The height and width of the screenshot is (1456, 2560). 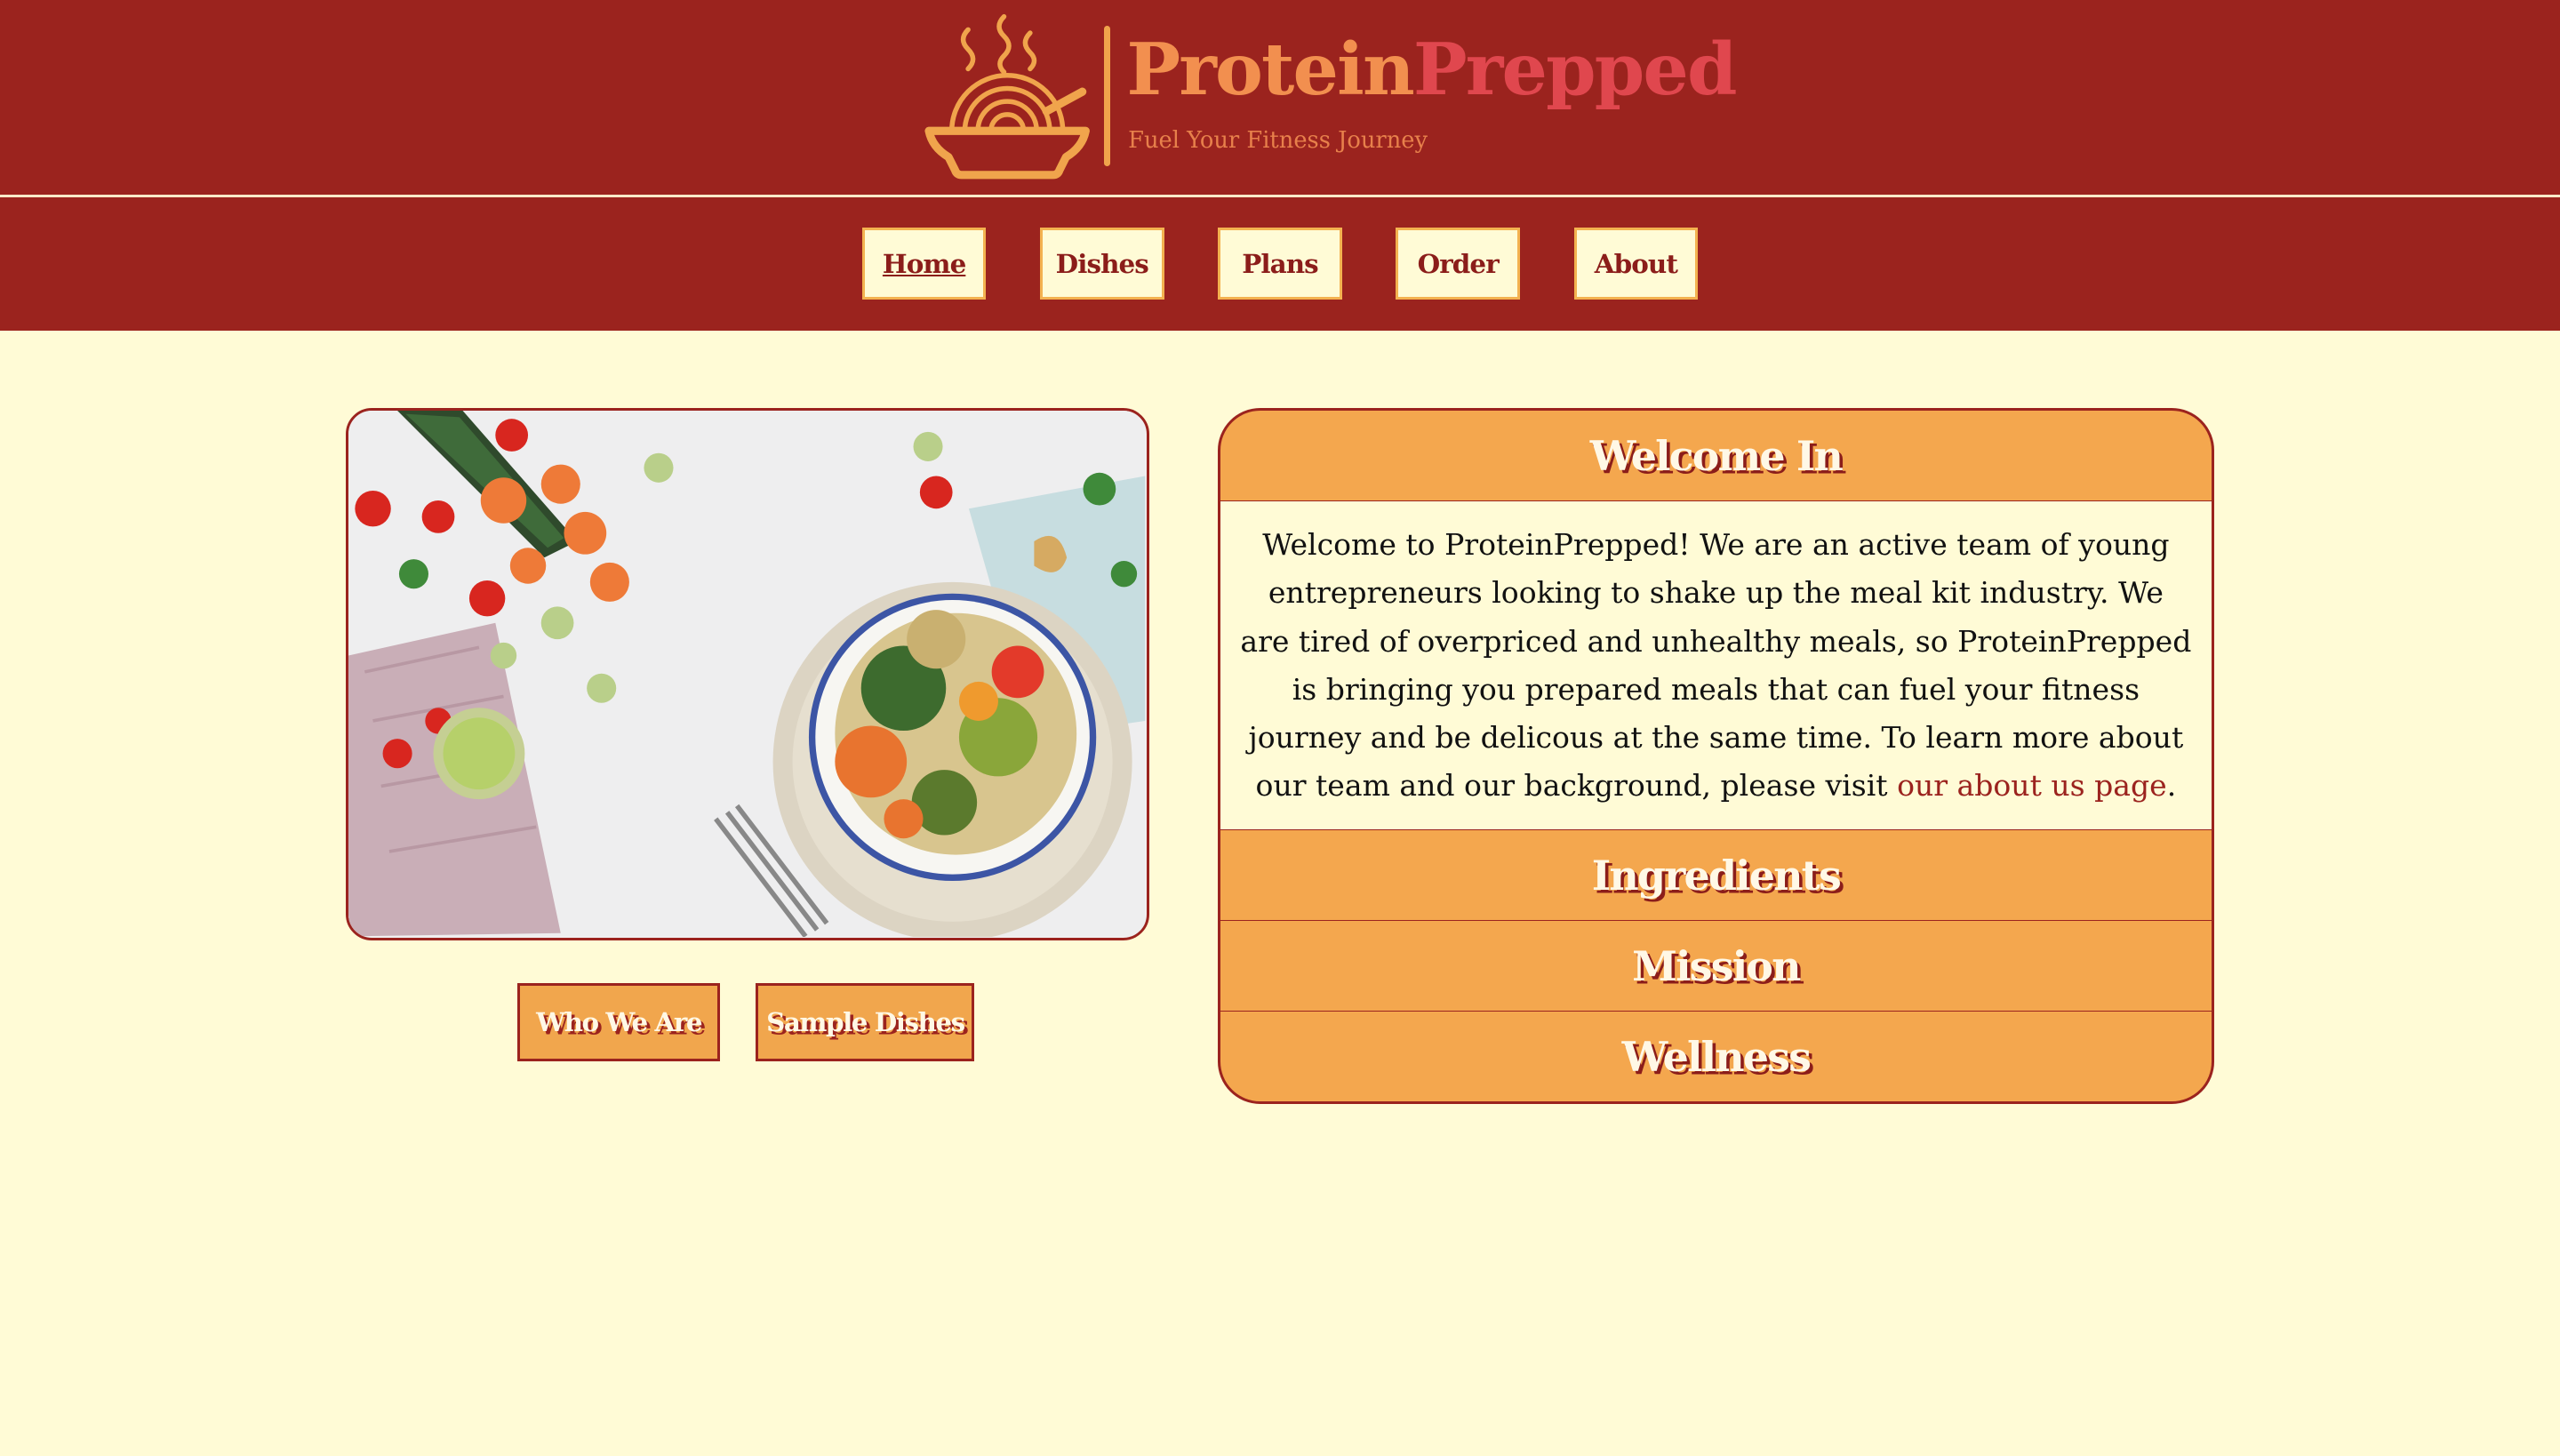 What do you see at coordinates (2171, 786) in the screenshot?
I see `welcome-text-end: .` at bounding box center [2171, 786].